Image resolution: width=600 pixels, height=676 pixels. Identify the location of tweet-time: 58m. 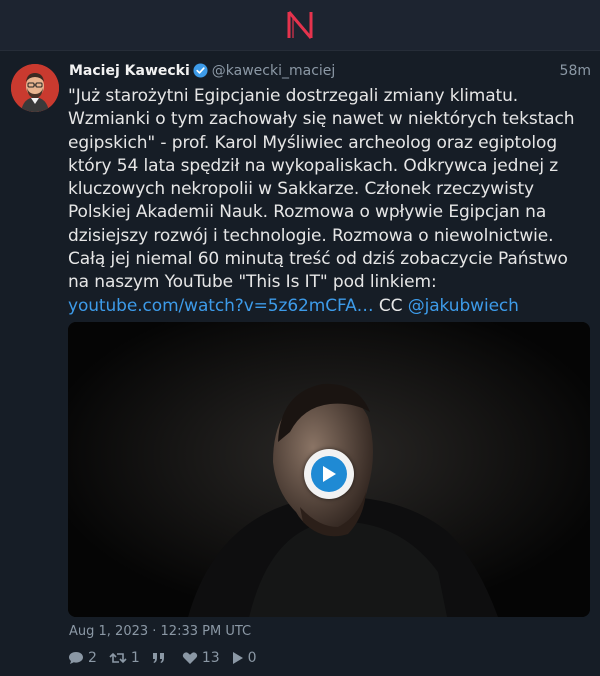
(575, 71).